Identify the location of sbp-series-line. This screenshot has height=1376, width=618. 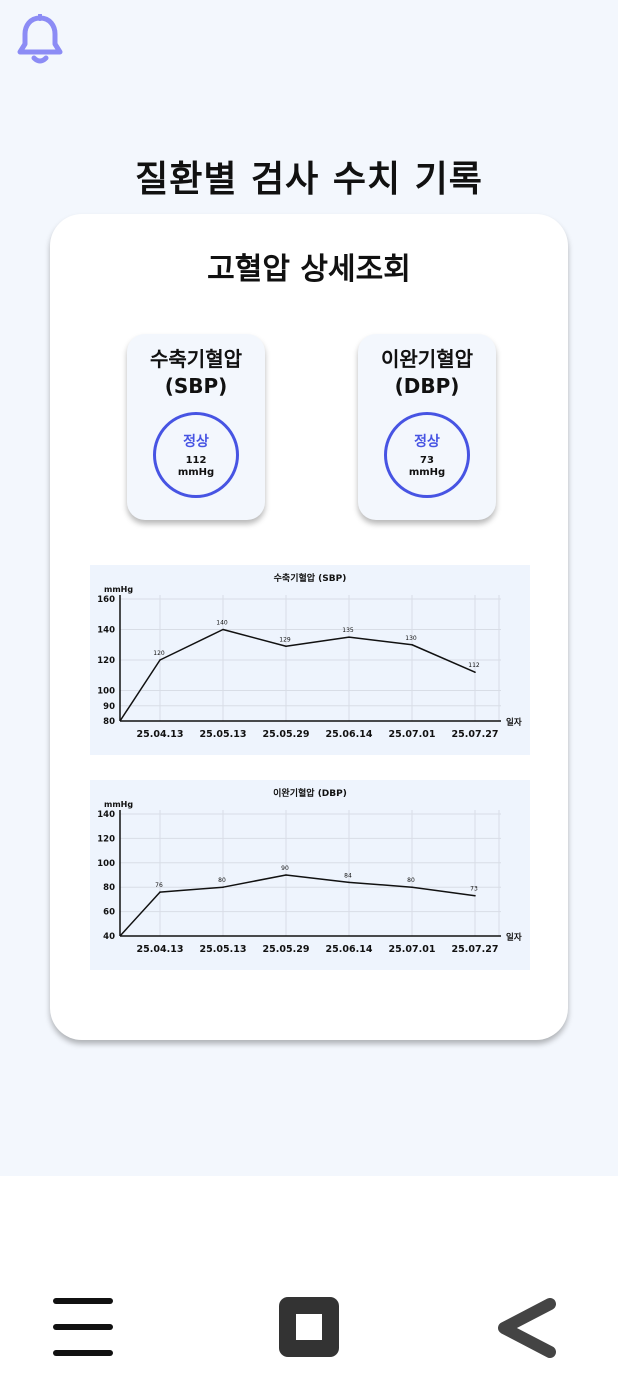
(297, 675).